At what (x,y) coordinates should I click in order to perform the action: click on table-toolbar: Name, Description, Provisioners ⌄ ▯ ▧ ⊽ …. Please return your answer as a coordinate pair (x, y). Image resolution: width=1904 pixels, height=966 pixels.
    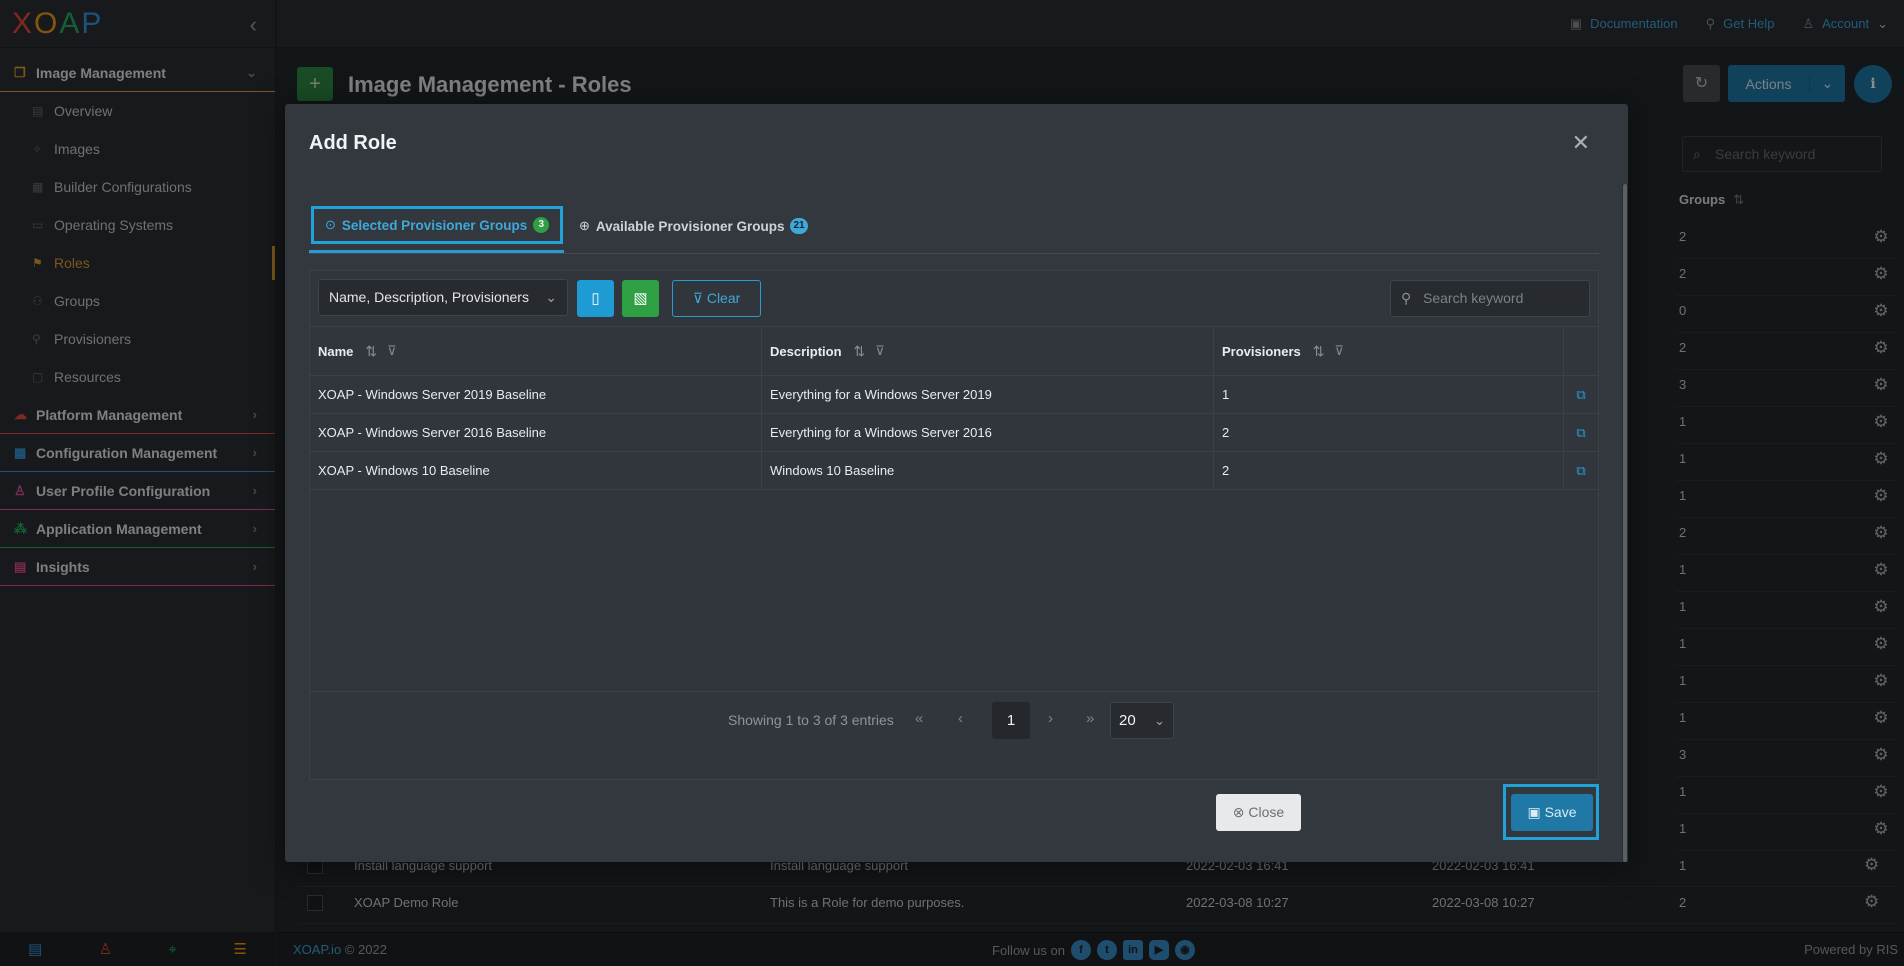
    Looking at the image, I should click on (954, 296).